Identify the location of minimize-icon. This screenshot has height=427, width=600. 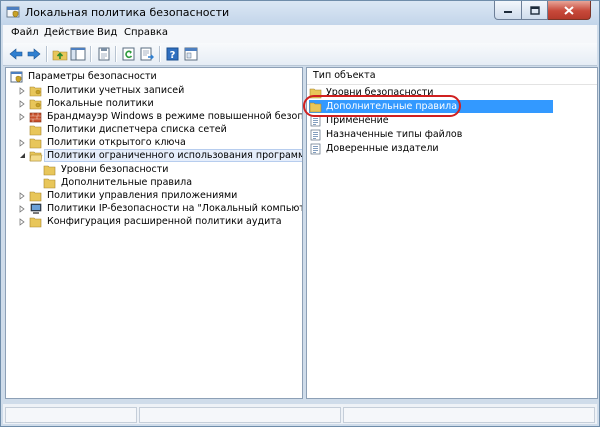
(508, 12).